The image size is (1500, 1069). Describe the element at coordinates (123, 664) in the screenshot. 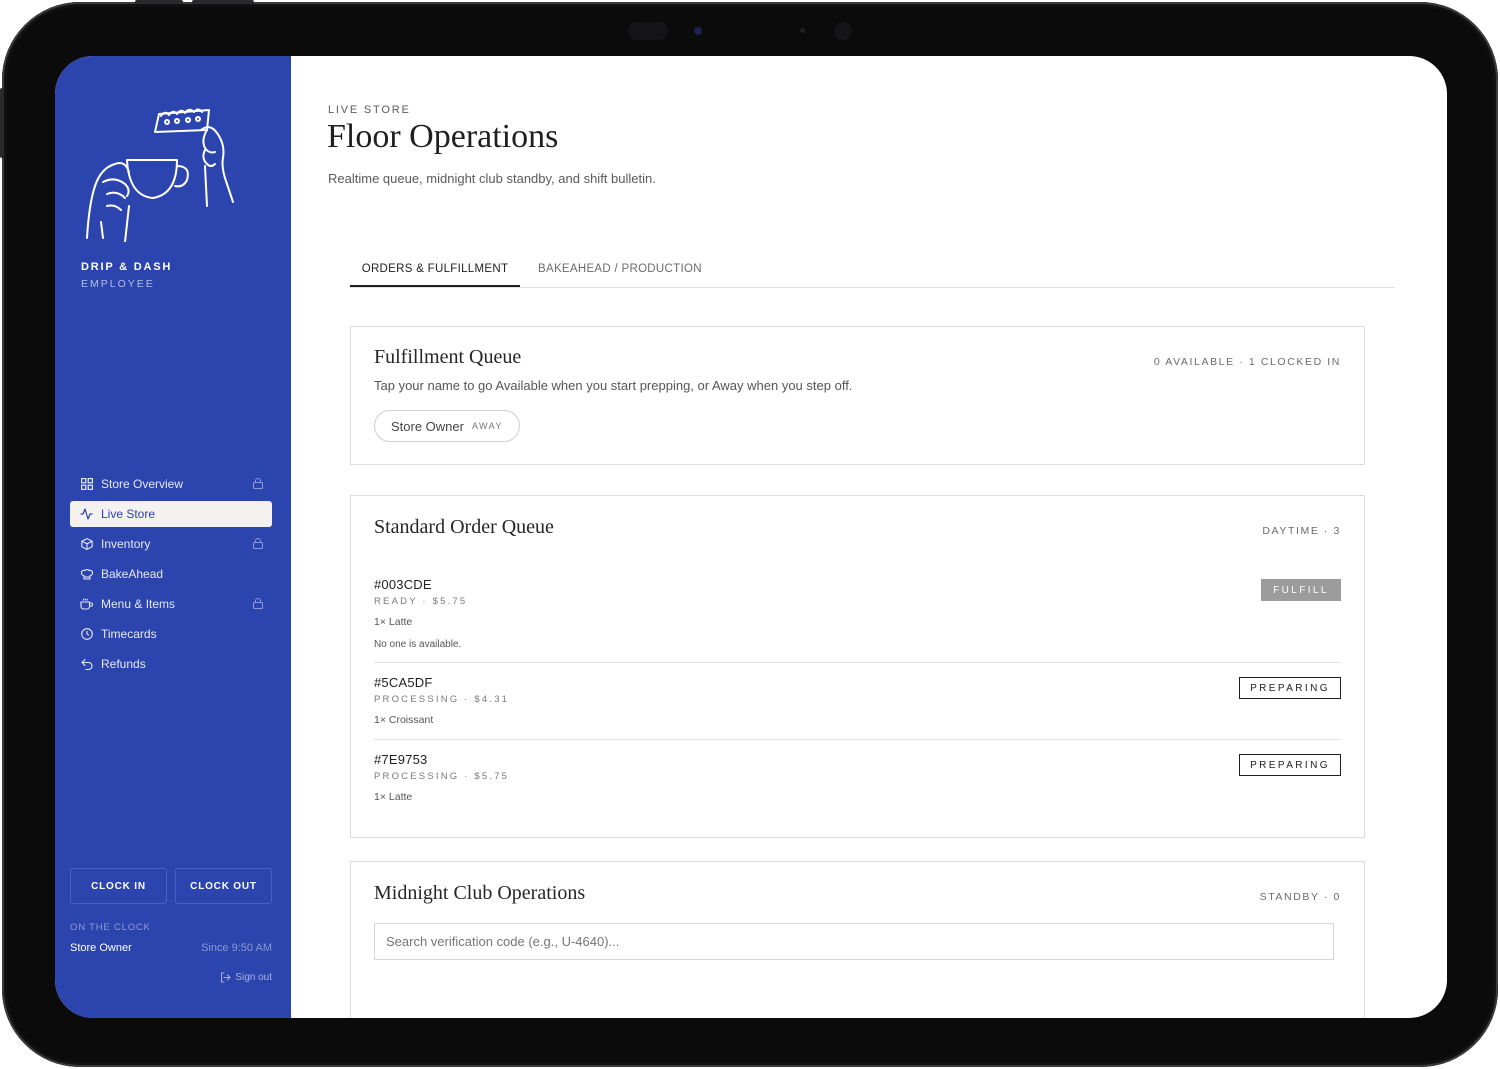

I see `sidebar-item-label: Refunds` at that location.